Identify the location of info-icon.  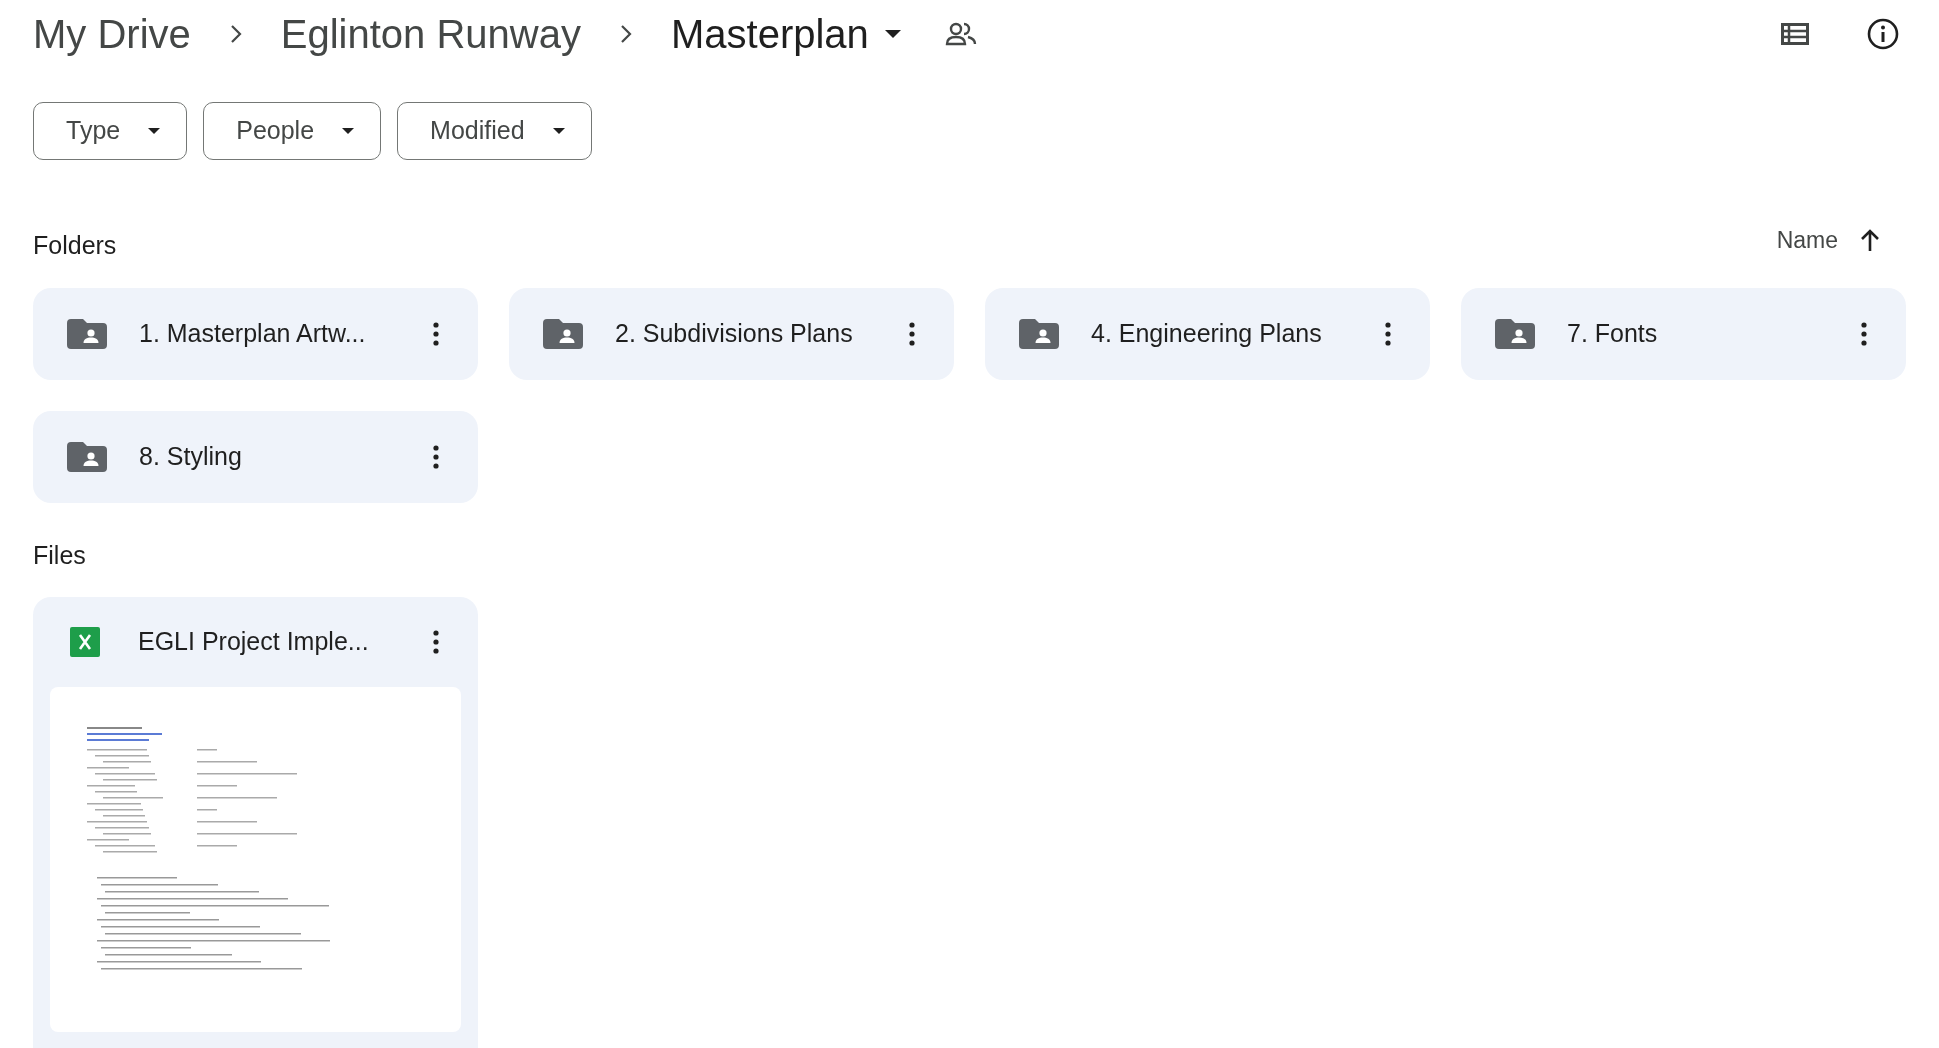
(1883, 34).